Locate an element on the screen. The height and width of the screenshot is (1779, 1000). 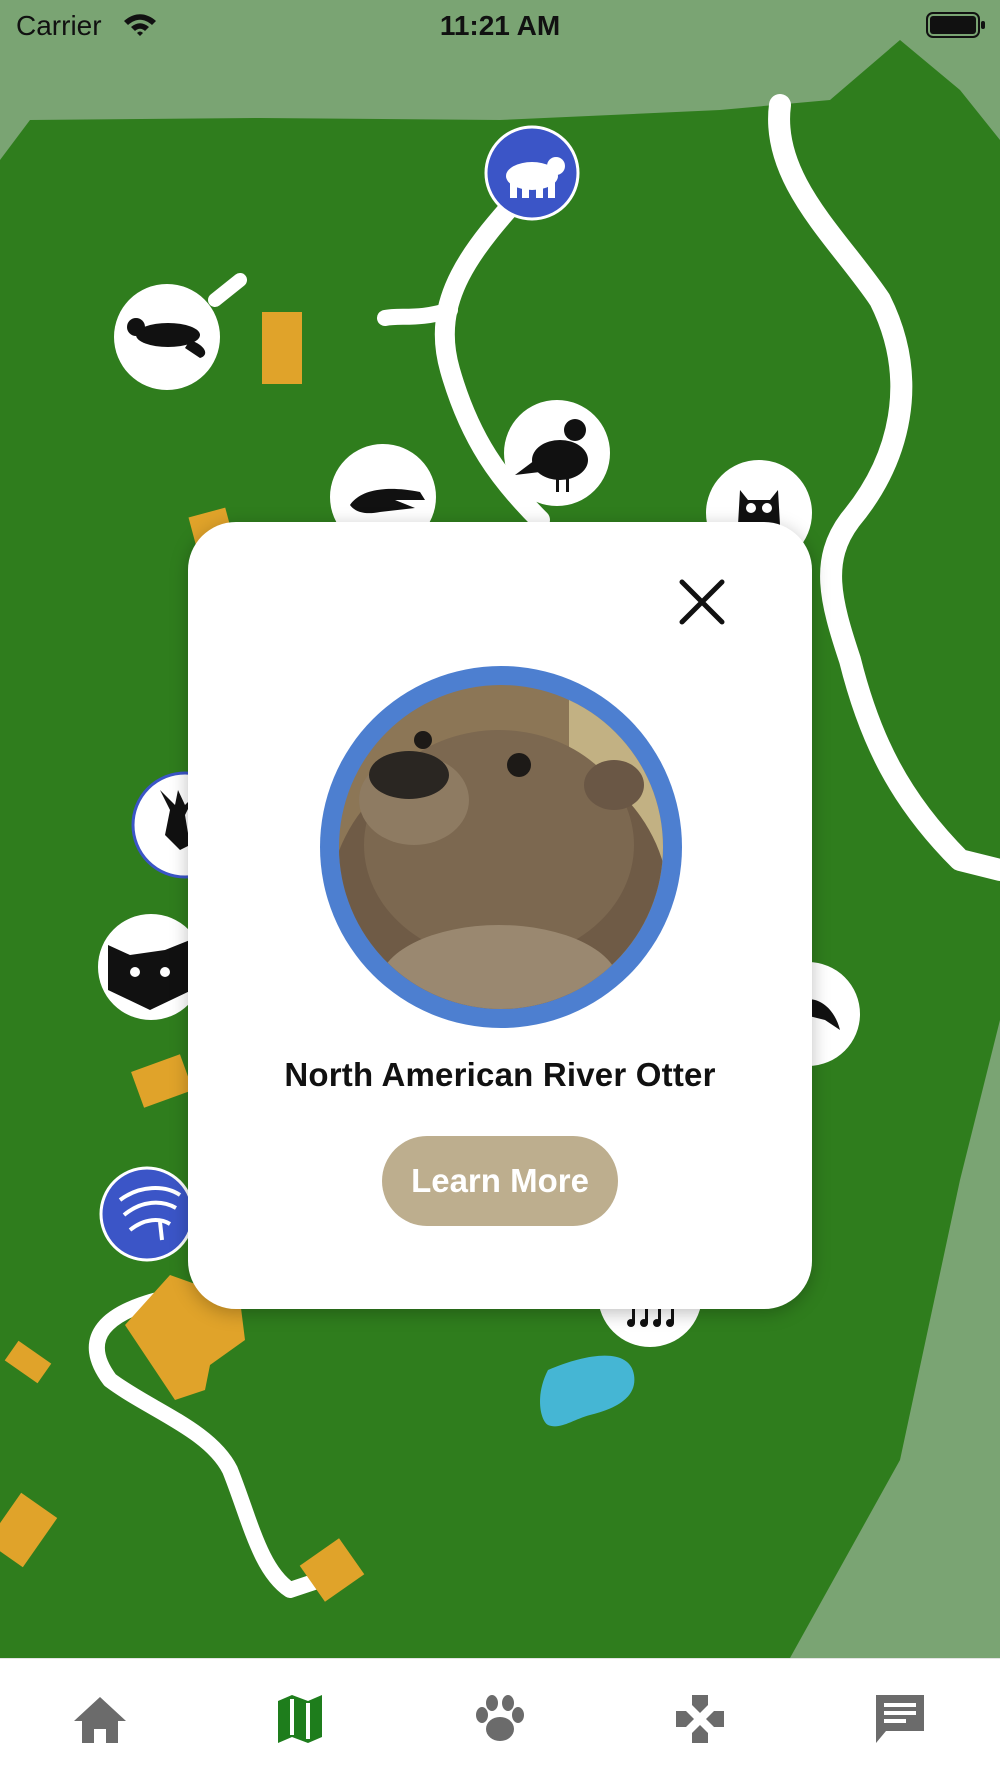
tab-animals is located at coordinates (500, 1719).